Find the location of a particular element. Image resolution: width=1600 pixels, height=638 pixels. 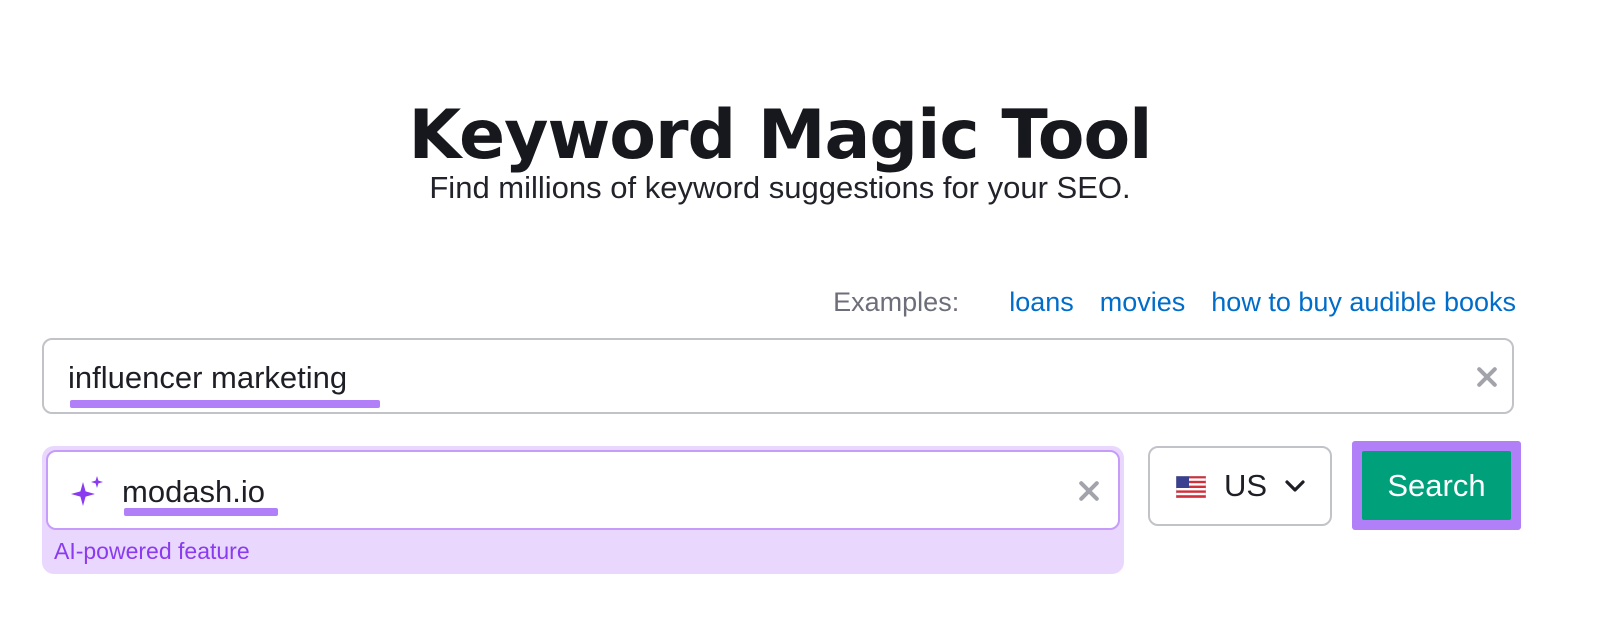

ai-feature-caption: AI-powered feature is located at coordinates (152, 551).